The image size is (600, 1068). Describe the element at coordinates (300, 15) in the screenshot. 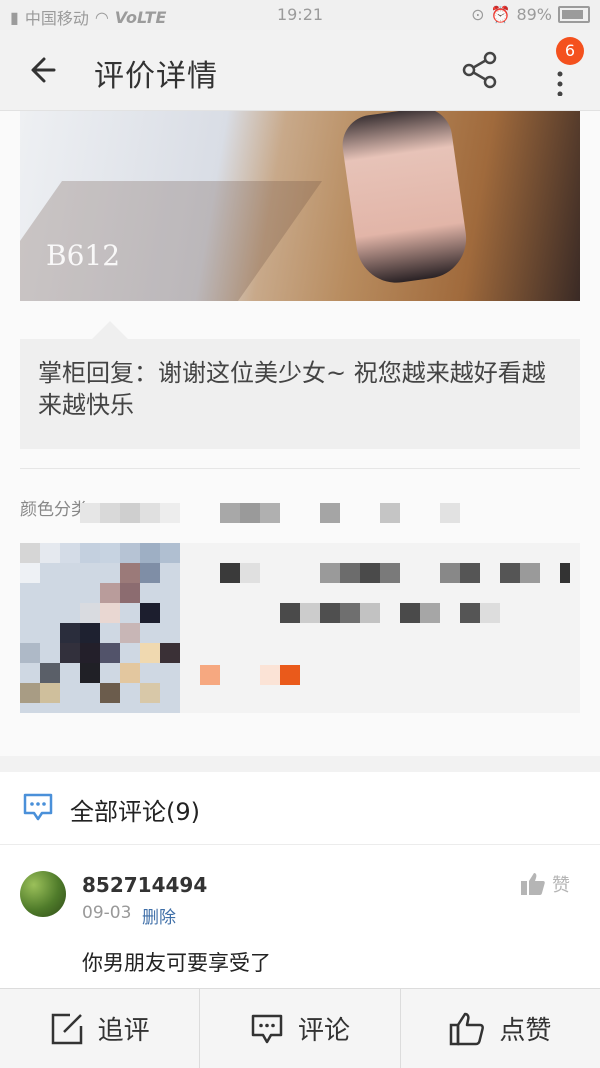

I see `status-bar: ▮ 中国移动 ◠ VoLTE 19:21 ⊙ ⏰ 89%` at that location.